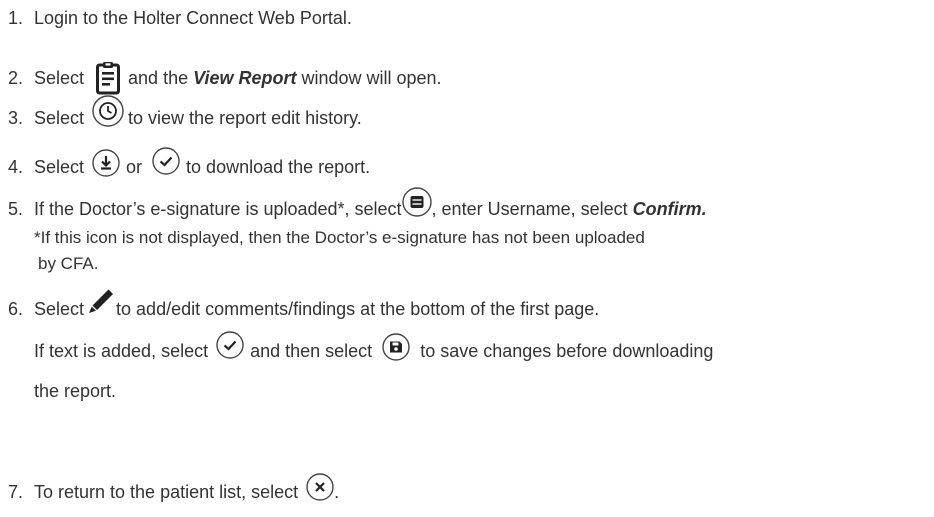  I want to click on step-number: 7., so click(16, 492).